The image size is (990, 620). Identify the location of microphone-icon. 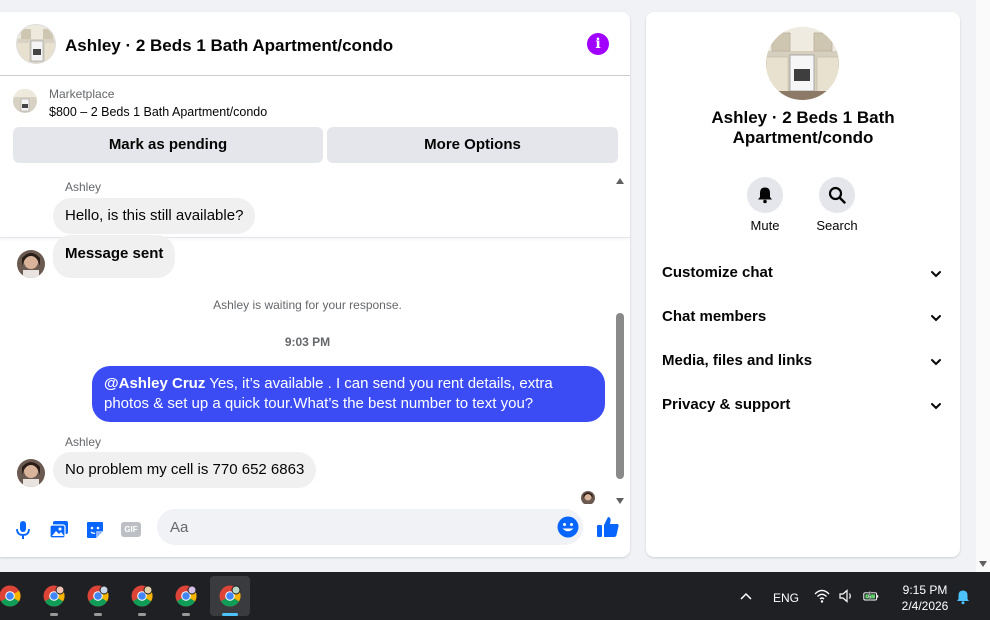
(23, 530).